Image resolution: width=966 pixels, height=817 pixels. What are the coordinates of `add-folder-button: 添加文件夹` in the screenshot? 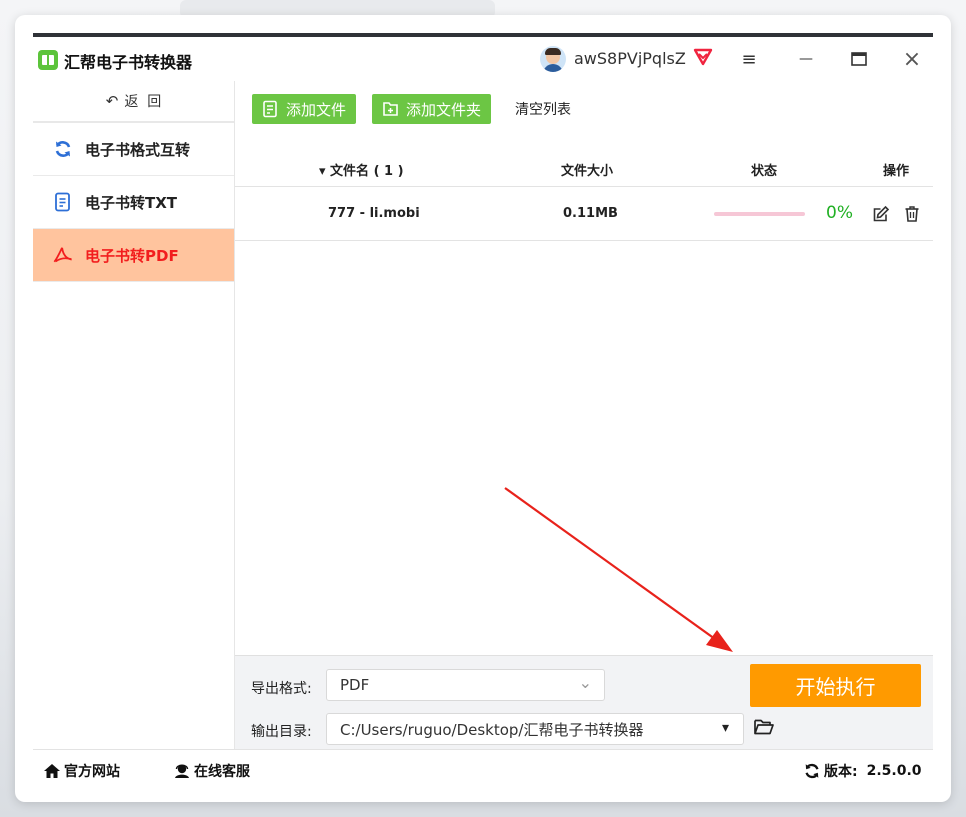 It's located at (432, 109).